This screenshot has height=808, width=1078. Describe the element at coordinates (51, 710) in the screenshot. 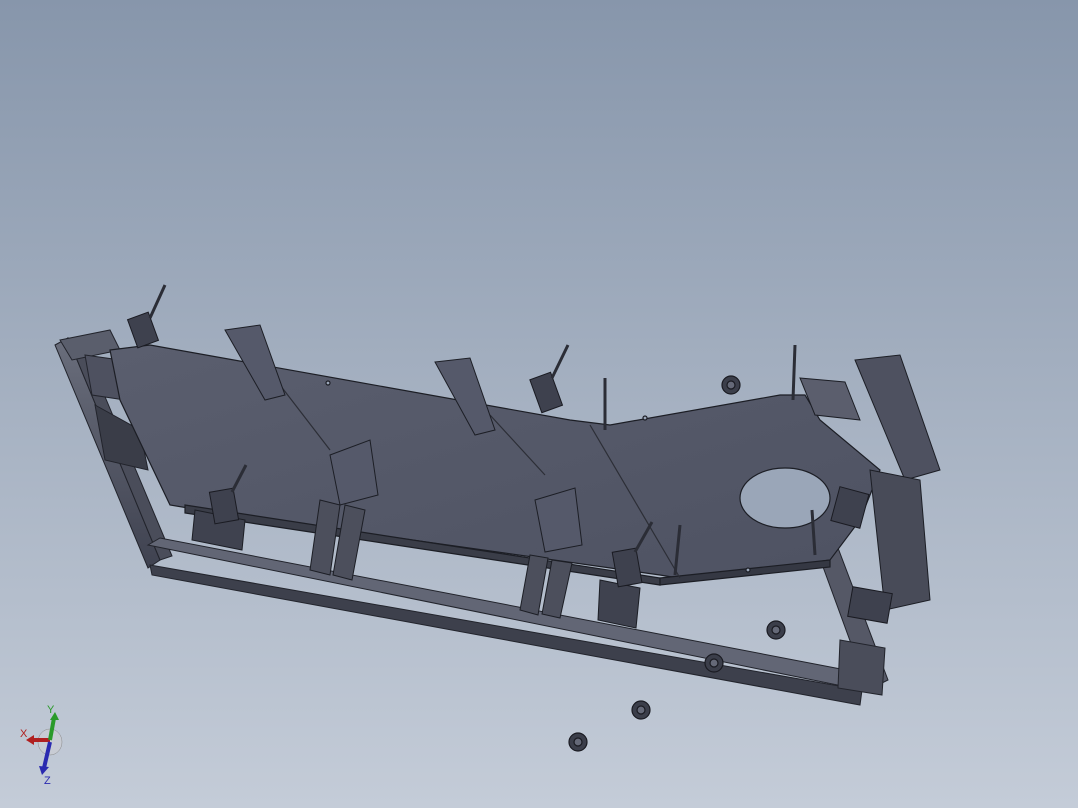

I see `y-axis-label: Y` at that location.